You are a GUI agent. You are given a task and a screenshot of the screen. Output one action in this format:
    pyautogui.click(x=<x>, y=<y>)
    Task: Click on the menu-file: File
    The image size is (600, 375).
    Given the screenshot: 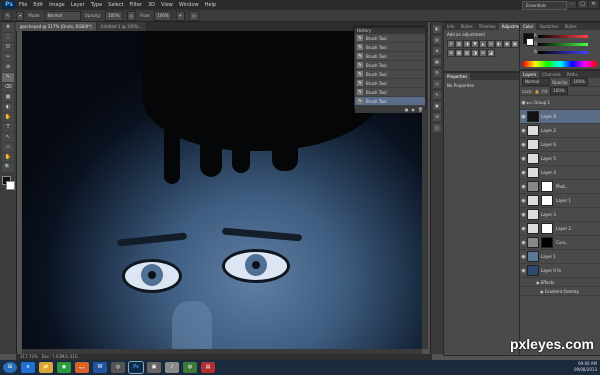 What is the action you would take?
    pyautogui.click(x=23, y=5)
    